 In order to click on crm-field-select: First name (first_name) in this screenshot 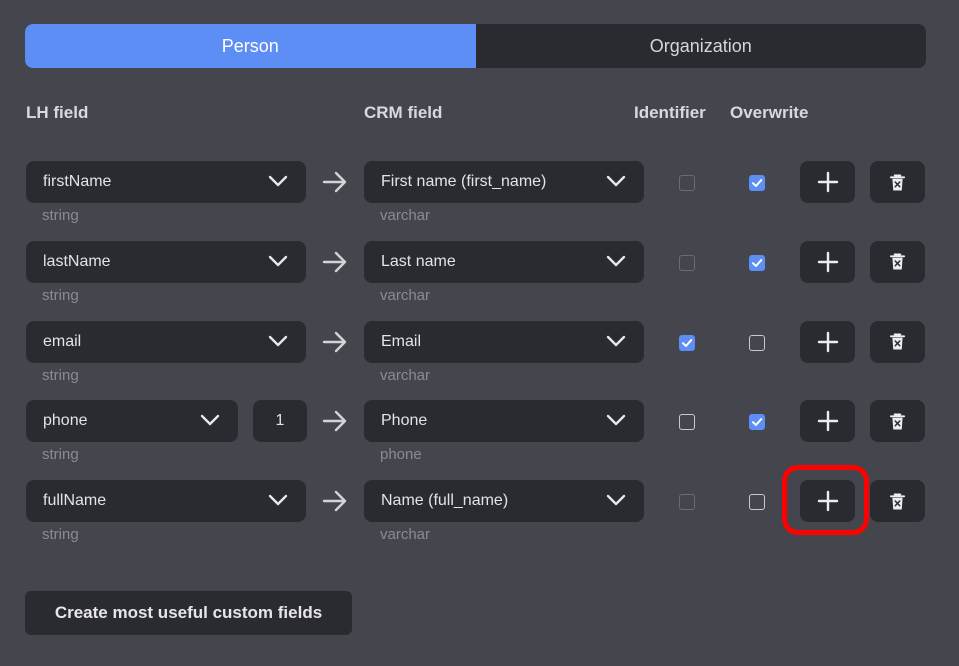, I will do `click(504, 182)`.